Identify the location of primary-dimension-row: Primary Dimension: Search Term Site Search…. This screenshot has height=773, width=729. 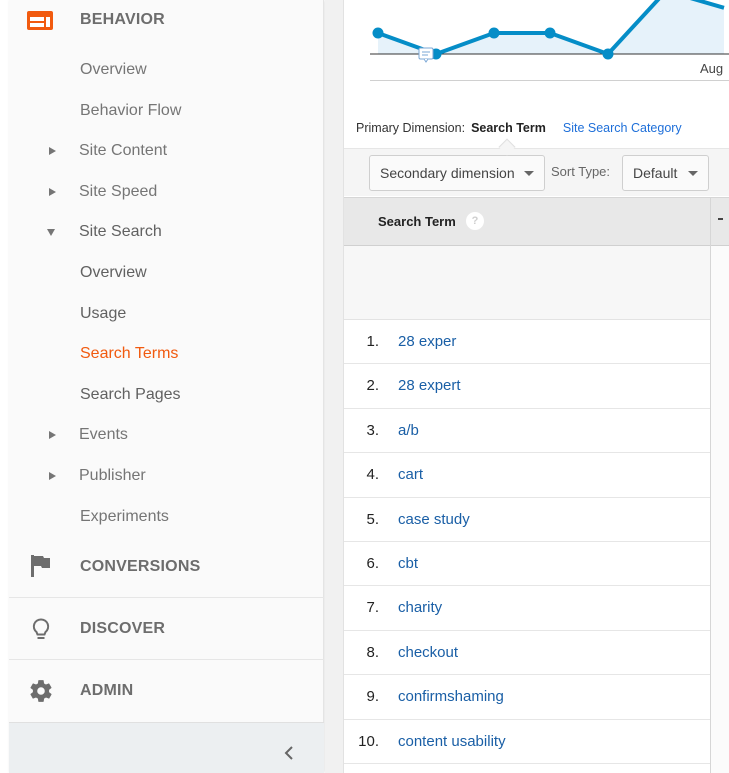
(519, 128).